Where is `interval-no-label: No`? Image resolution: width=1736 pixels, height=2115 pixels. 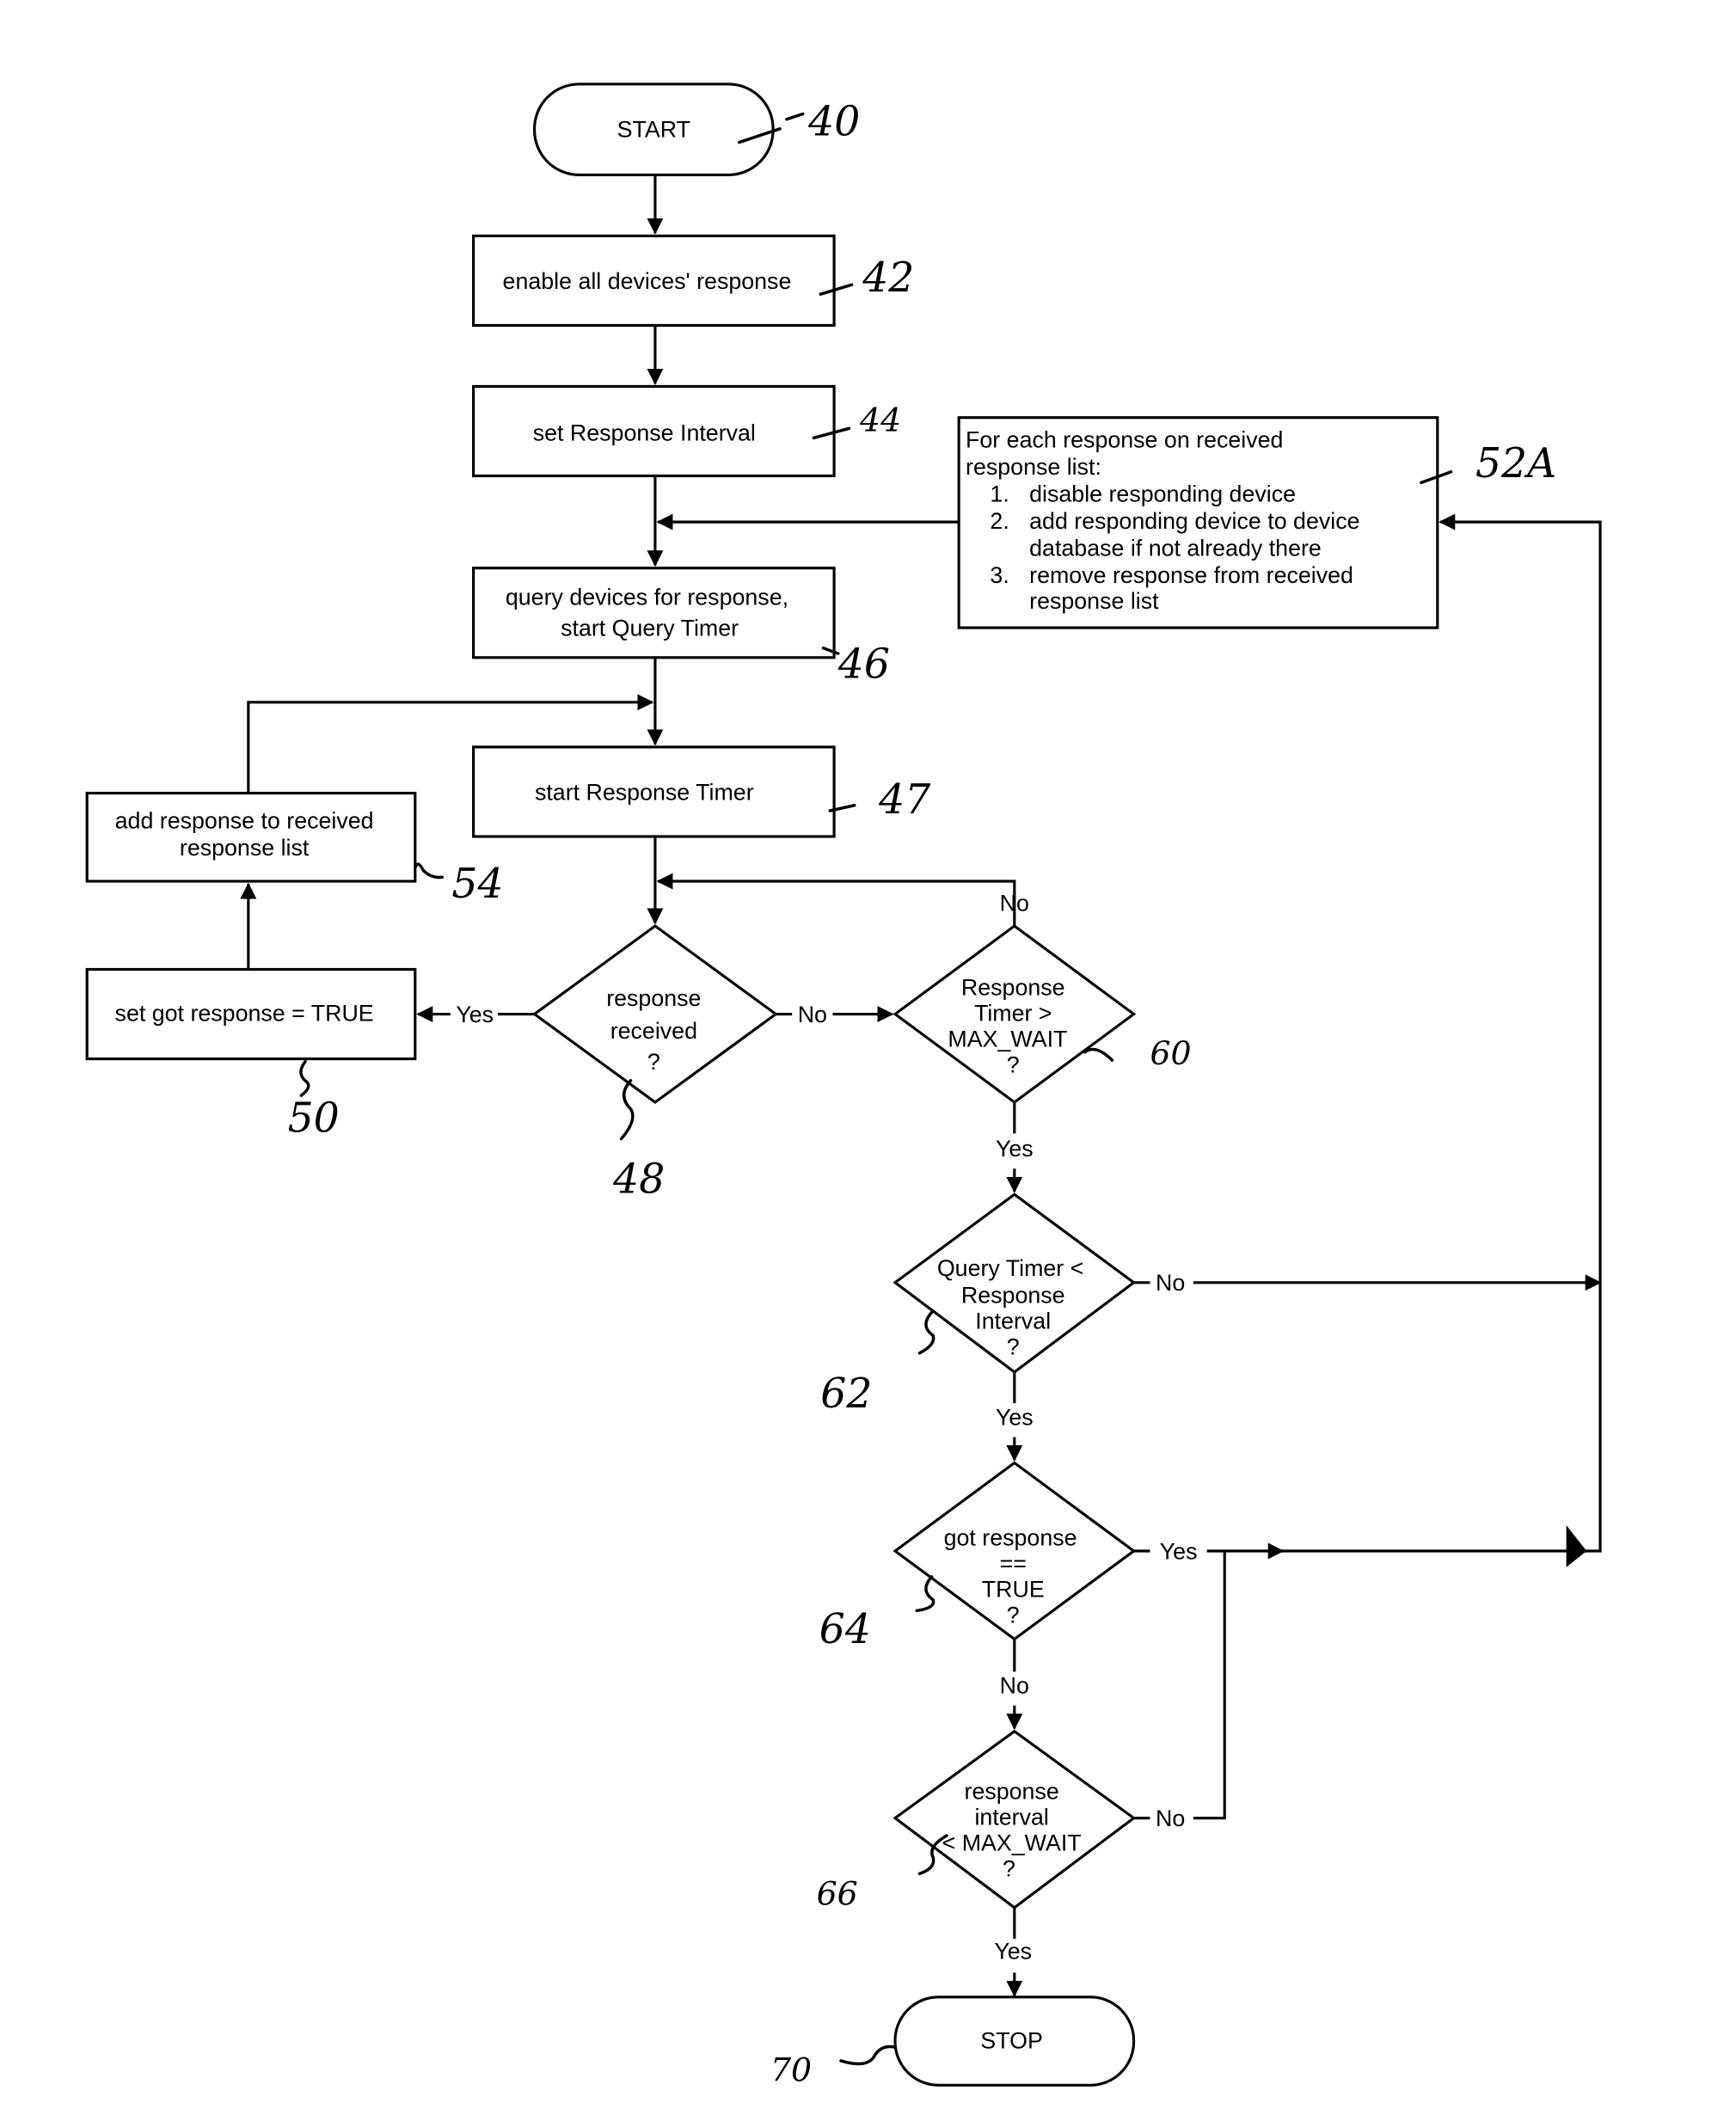
interval-no-label: No is located at coordinates (1171, 1818).